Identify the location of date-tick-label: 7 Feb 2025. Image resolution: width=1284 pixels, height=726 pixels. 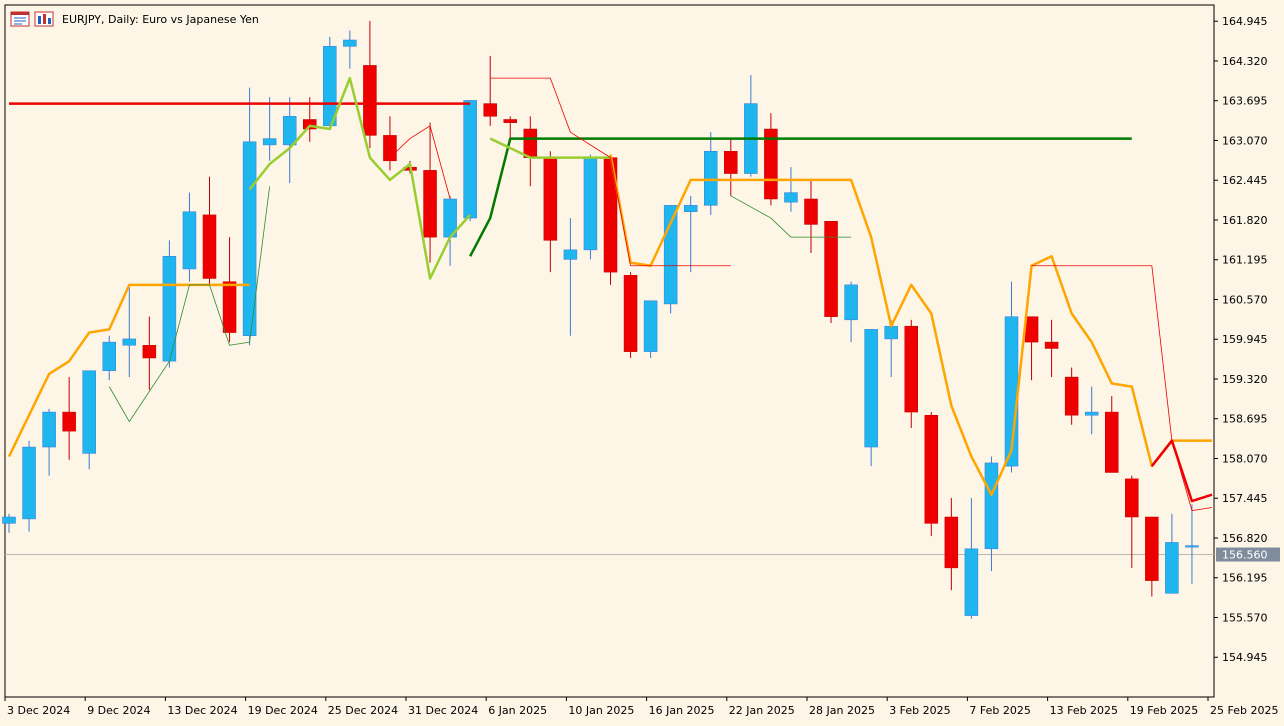
(999, 710).